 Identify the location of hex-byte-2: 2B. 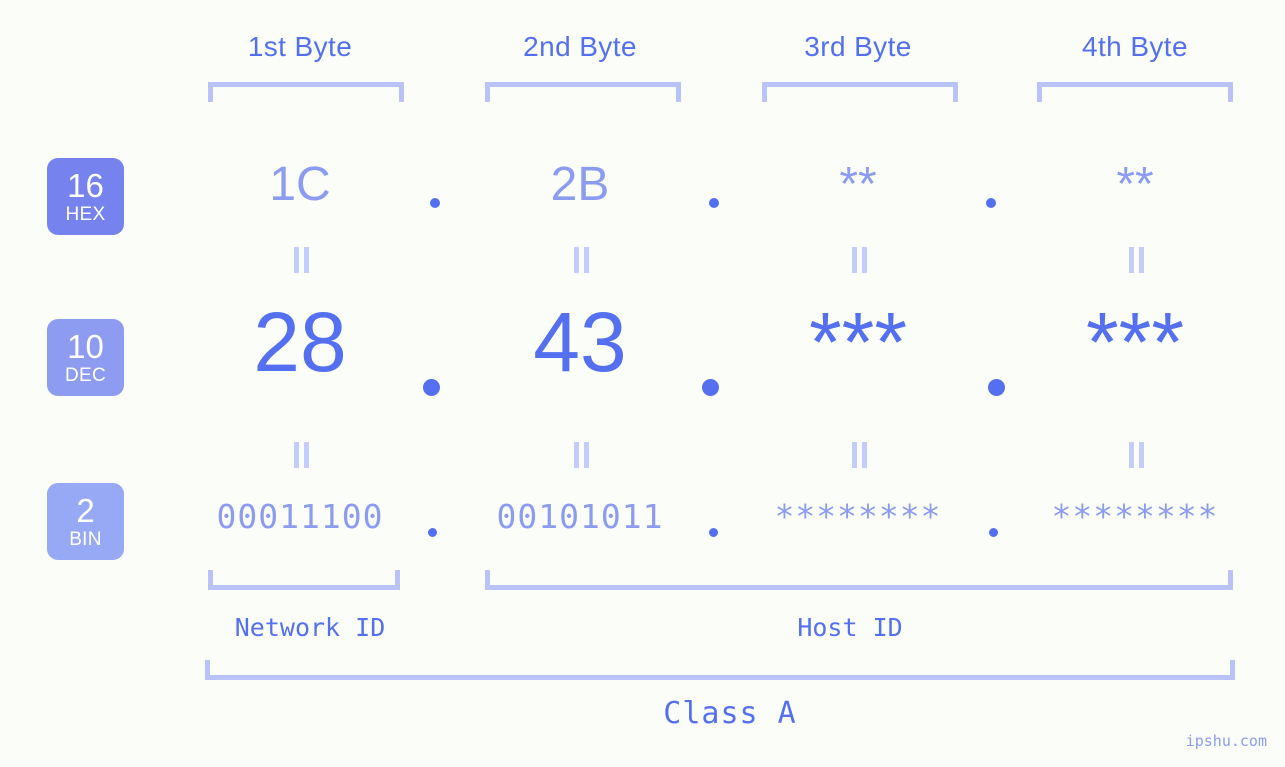
(580, 184).